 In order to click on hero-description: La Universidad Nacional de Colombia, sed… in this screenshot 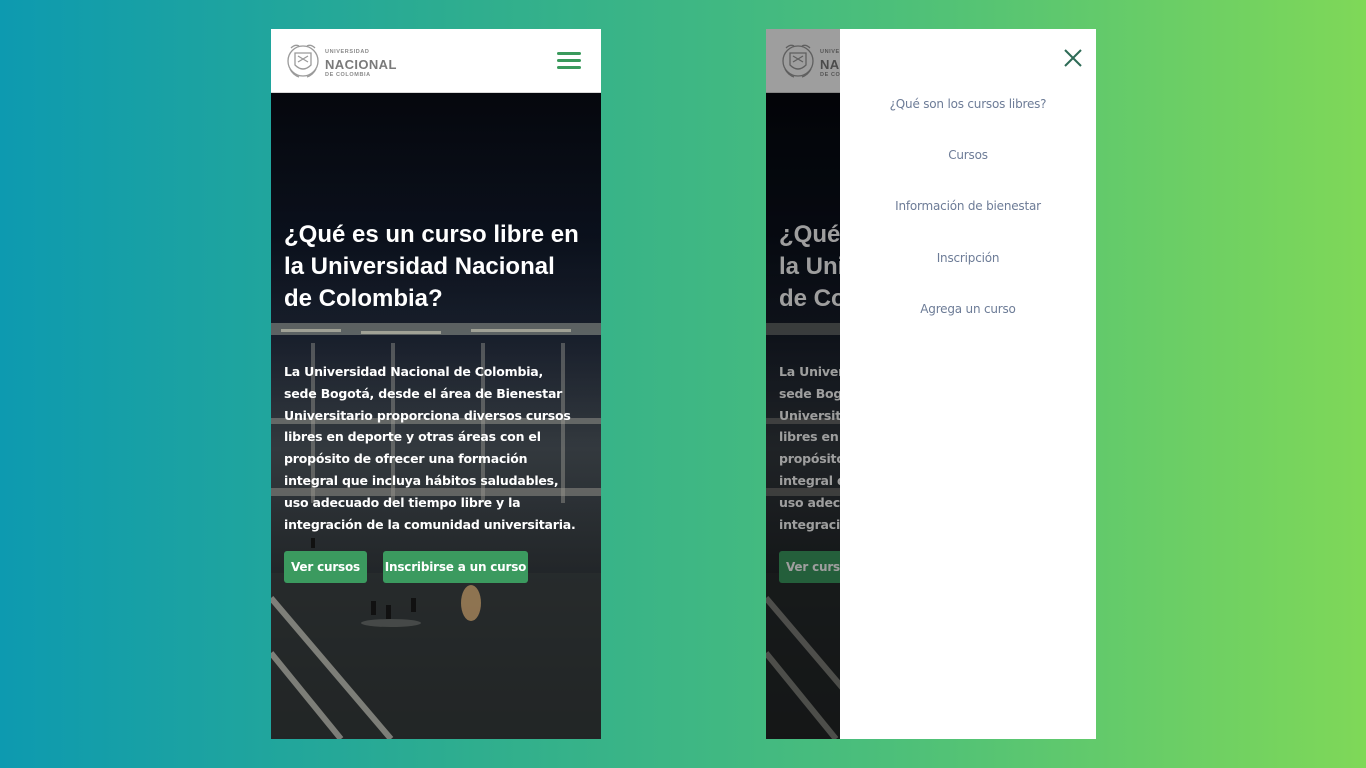, I will do `click(430, 448)`.